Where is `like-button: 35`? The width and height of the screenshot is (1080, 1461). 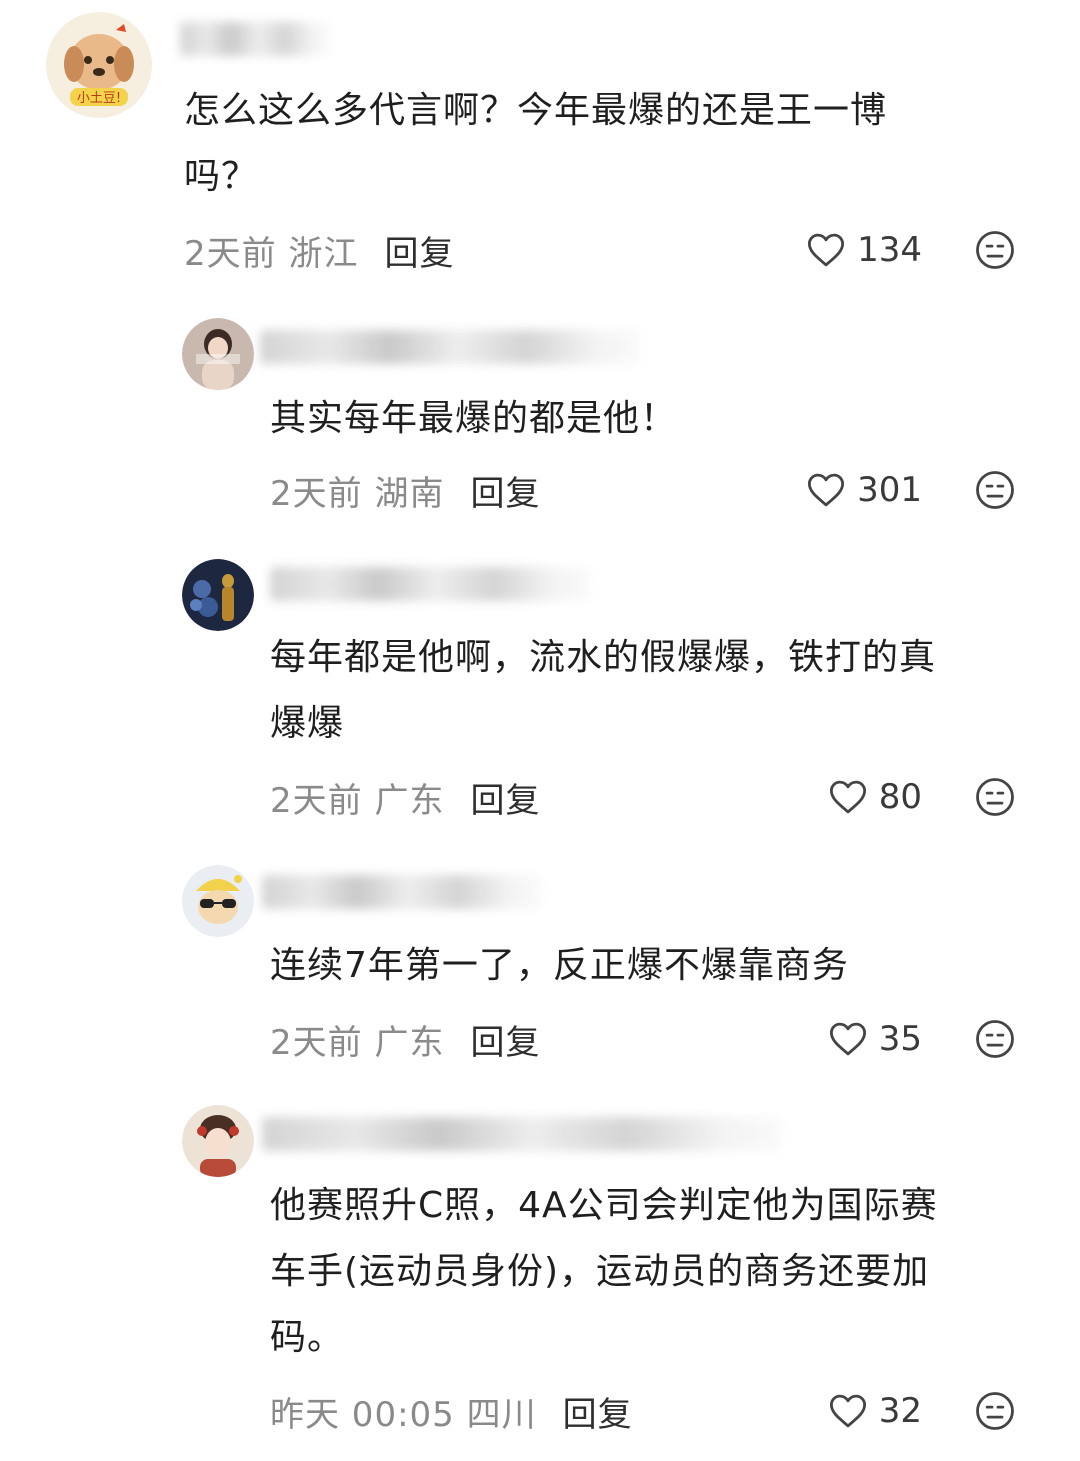 like-button: 35 is located at coordinates (847, 1039).